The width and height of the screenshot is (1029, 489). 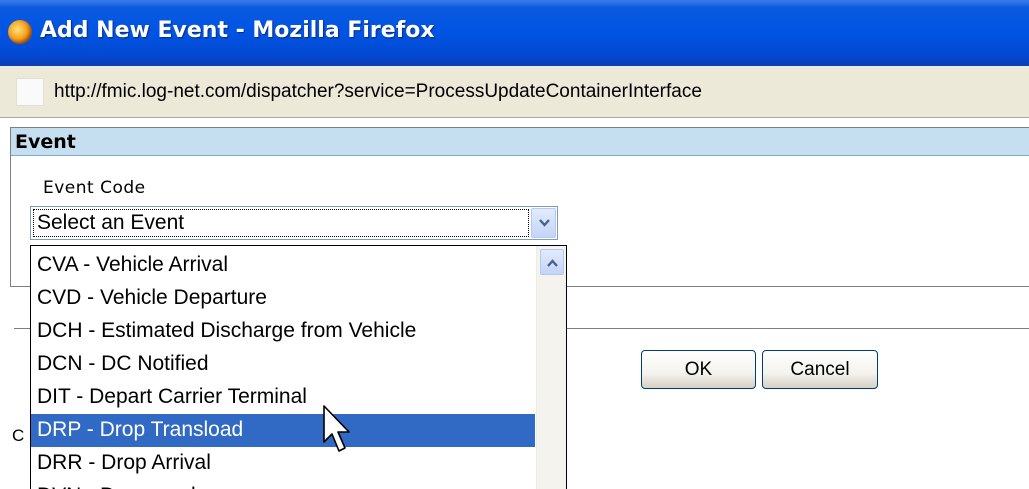 I want to click on scroll-up-button, so click(x=552, y=262).